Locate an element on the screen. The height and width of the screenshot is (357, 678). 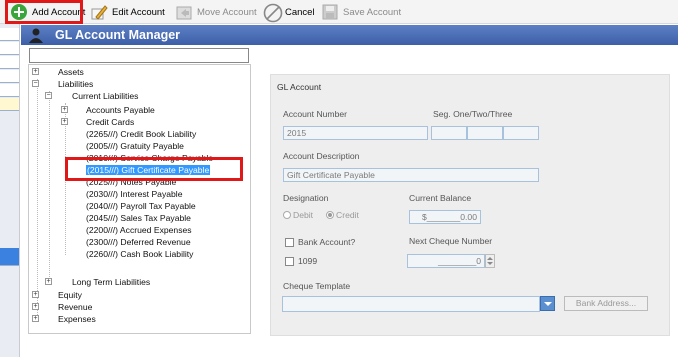
cheque-template-select is located at coordinates (411, 304).